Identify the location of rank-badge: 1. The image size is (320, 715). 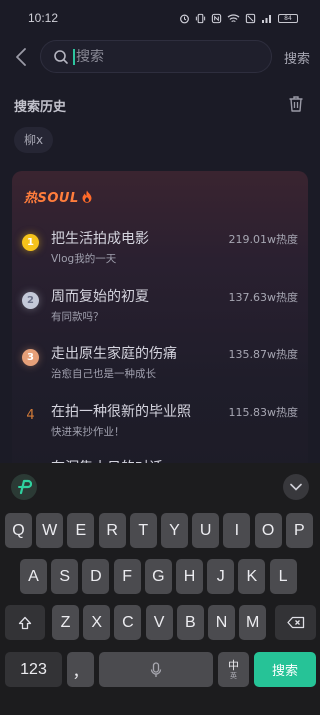
(30, 242).